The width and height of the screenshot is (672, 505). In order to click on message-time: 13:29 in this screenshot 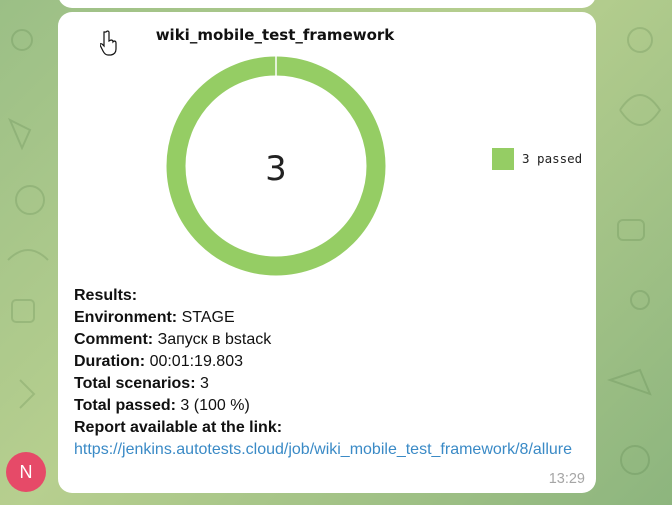, I will do `click(566, 479)`.